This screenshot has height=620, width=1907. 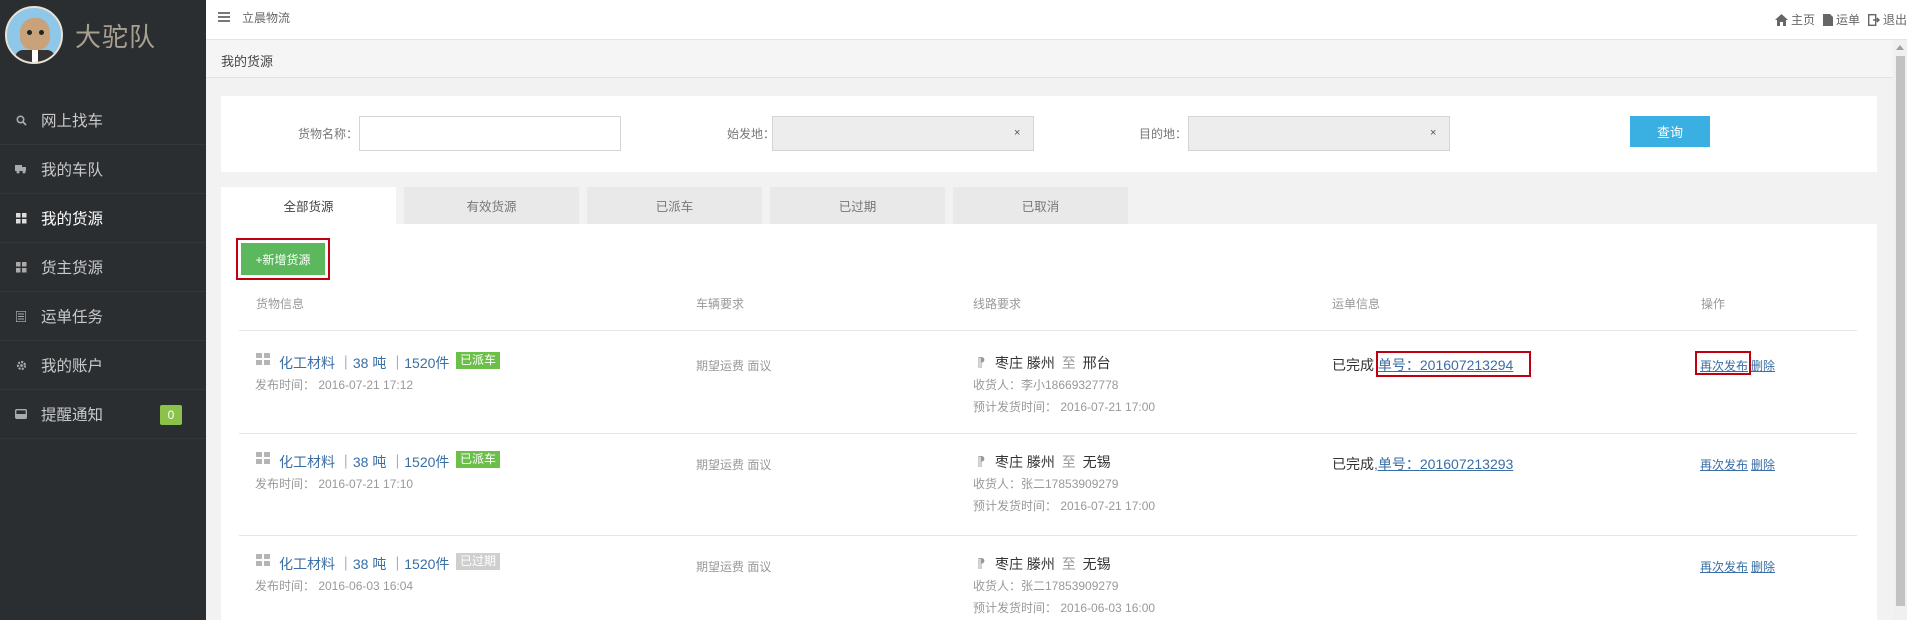 What do you see at coordinates (1356, 304) in the screenshot?
I see `column-header-waybill: 运单信息` at bounding box center [1356, 304].